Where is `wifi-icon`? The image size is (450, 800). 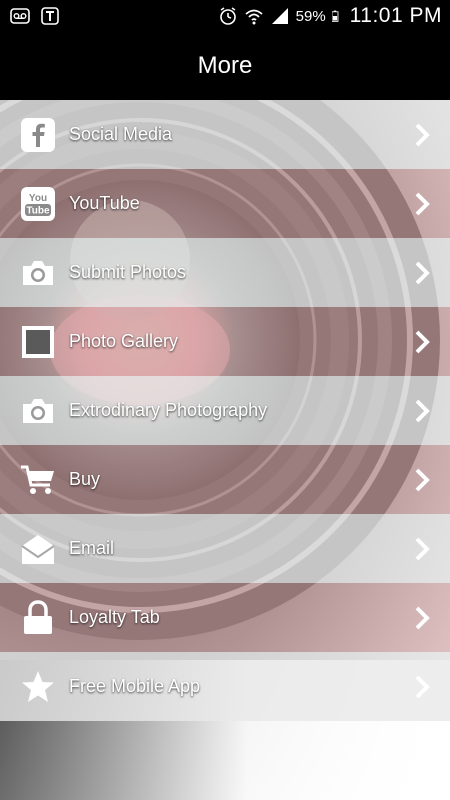 wifi-icon is located at coordinates (254, 17).